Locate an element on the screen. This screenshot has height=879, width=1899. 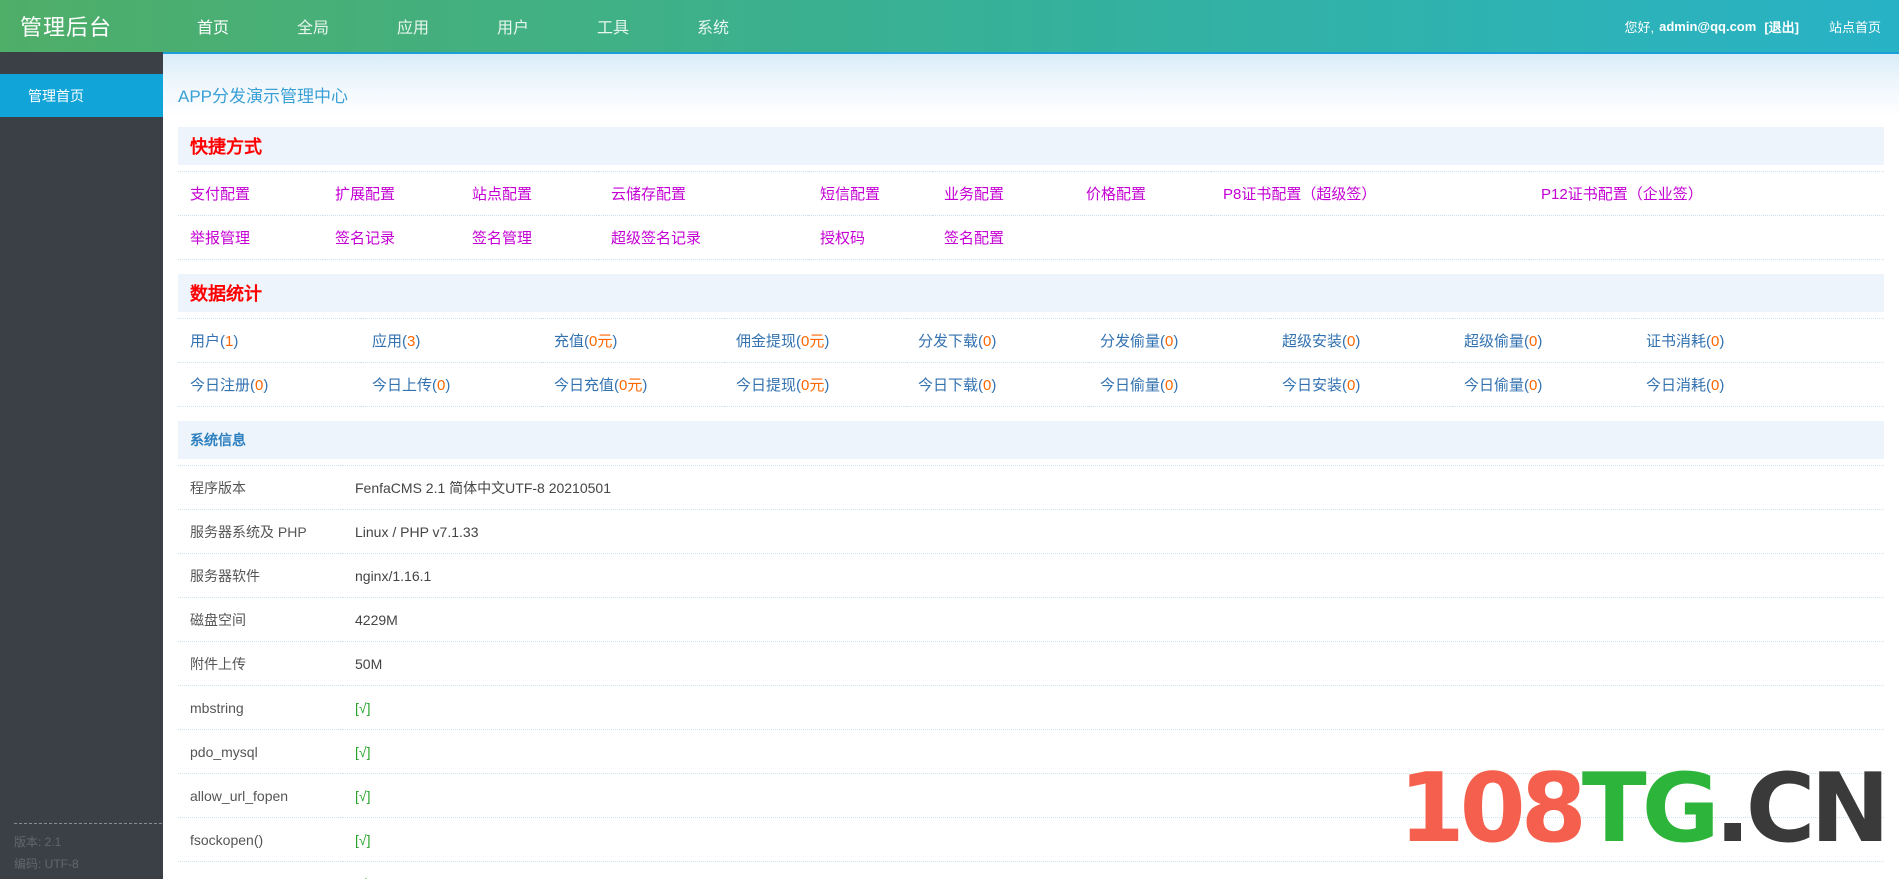
stat-link: 充值(0元) is located at coordinates (585, 341).